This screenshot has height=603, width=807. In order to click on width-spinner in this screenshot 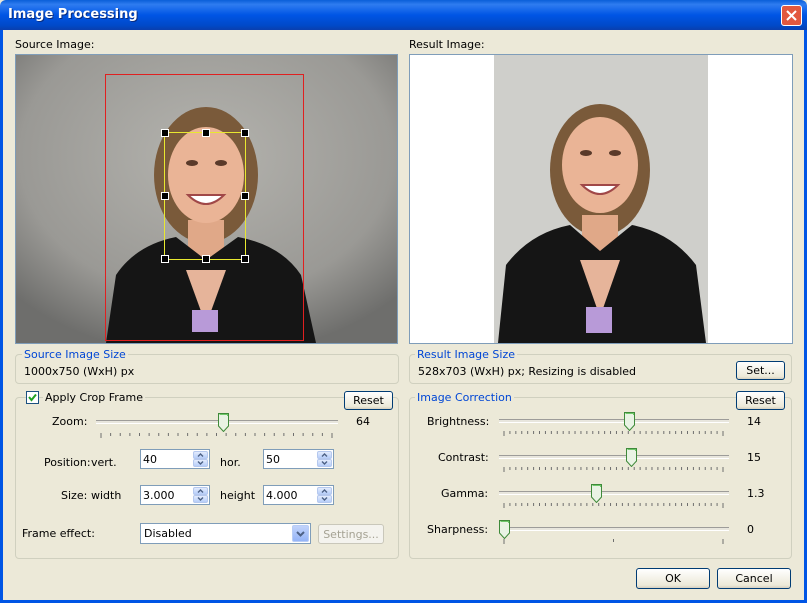, I will do `click(175, 495)`.